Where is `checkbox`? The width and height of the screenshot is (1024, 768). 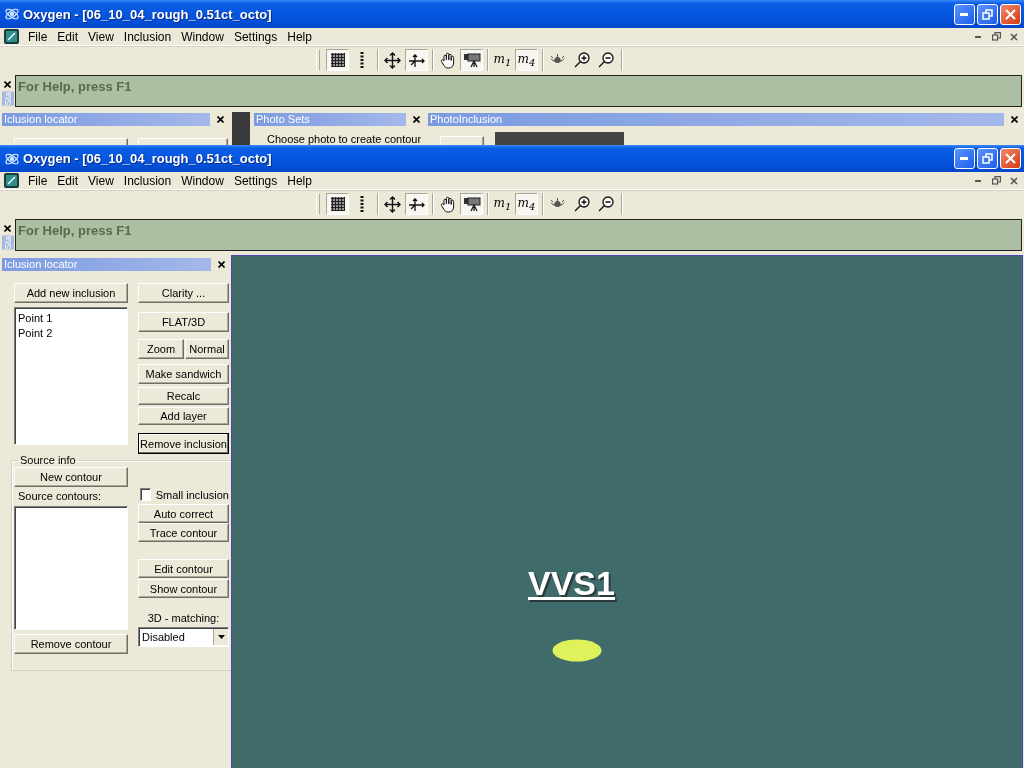
checkbox is located at coordinates (145, 494).